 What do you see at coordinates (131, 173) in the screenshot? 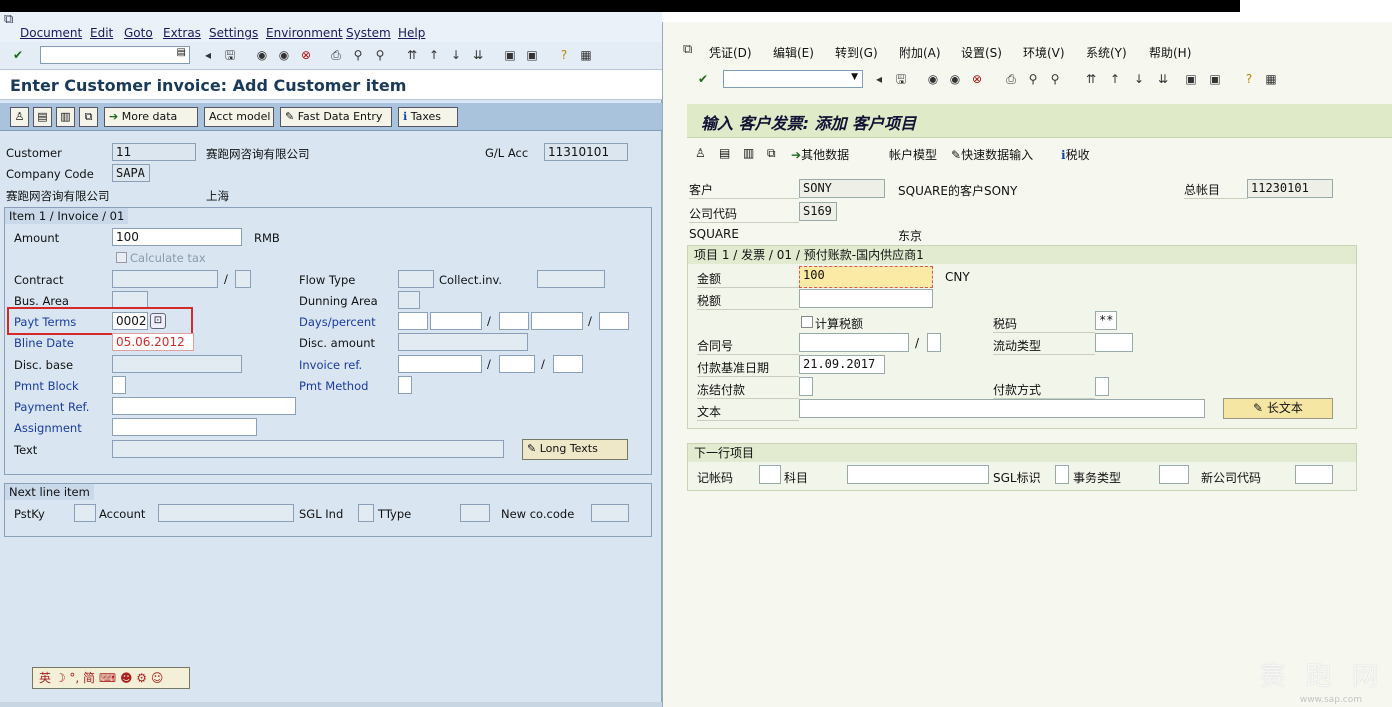
I see `company-code-field: SAPA` at bounding box center [131, 173].